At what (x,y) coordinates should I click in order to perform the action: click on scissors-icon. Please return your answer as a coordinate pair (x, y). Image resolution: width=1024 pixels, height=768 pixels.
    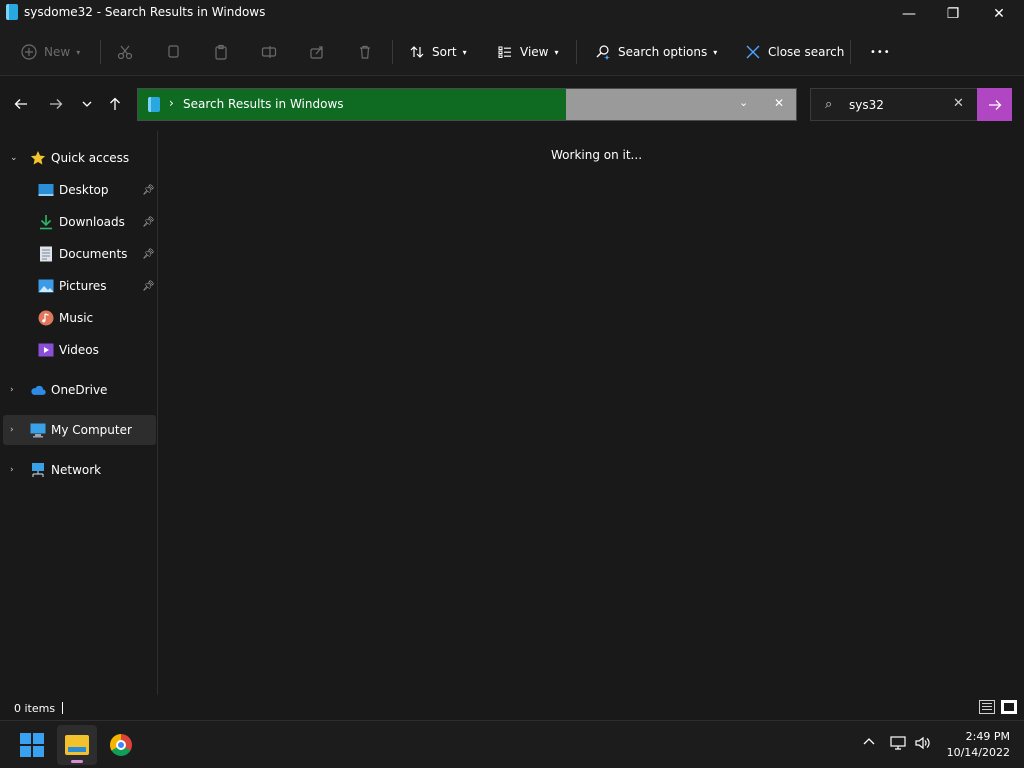
    Looking at the image, I should click on (125, 52).